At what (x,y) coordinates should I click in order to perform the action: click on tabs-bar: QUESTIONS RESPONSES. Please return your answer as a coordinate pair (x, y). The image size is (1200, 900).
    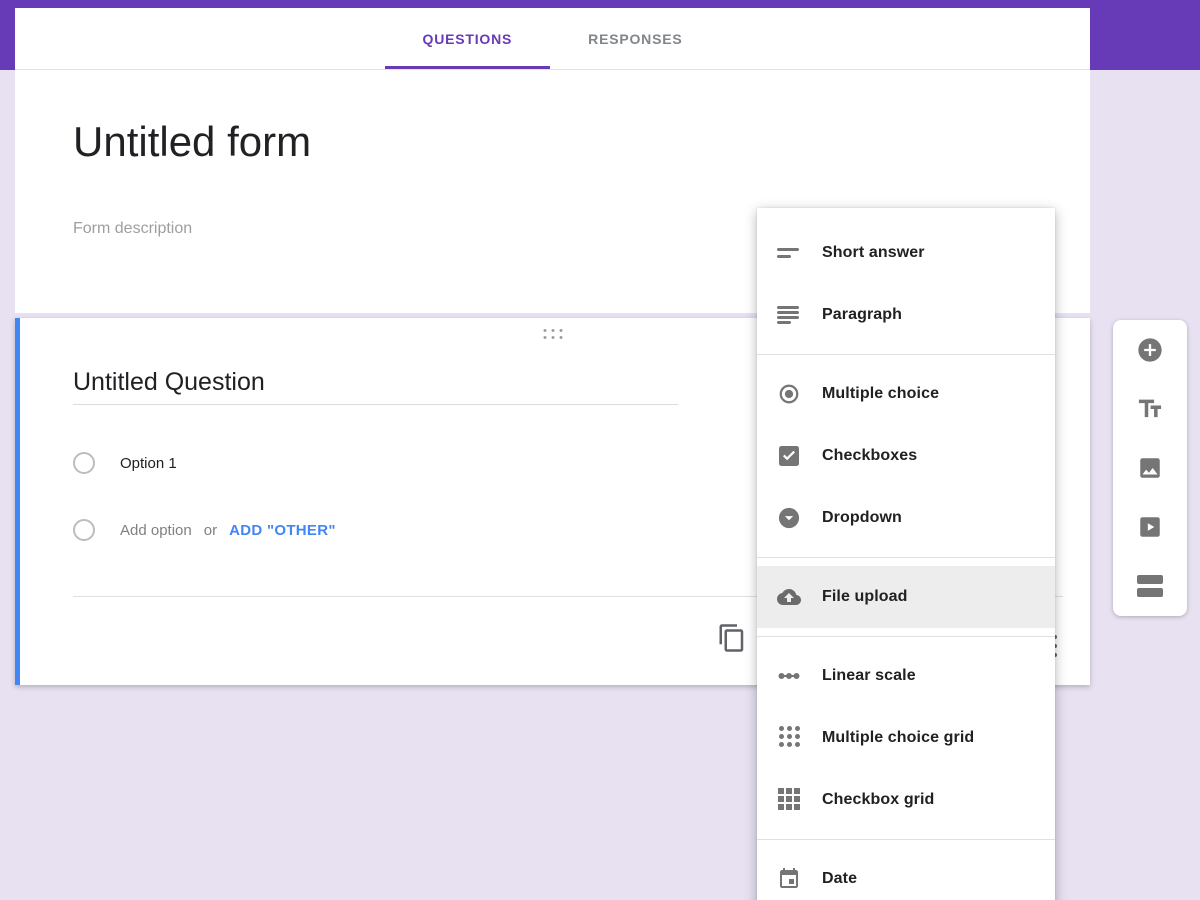
    Looking at the image, I should click on (552, 39).